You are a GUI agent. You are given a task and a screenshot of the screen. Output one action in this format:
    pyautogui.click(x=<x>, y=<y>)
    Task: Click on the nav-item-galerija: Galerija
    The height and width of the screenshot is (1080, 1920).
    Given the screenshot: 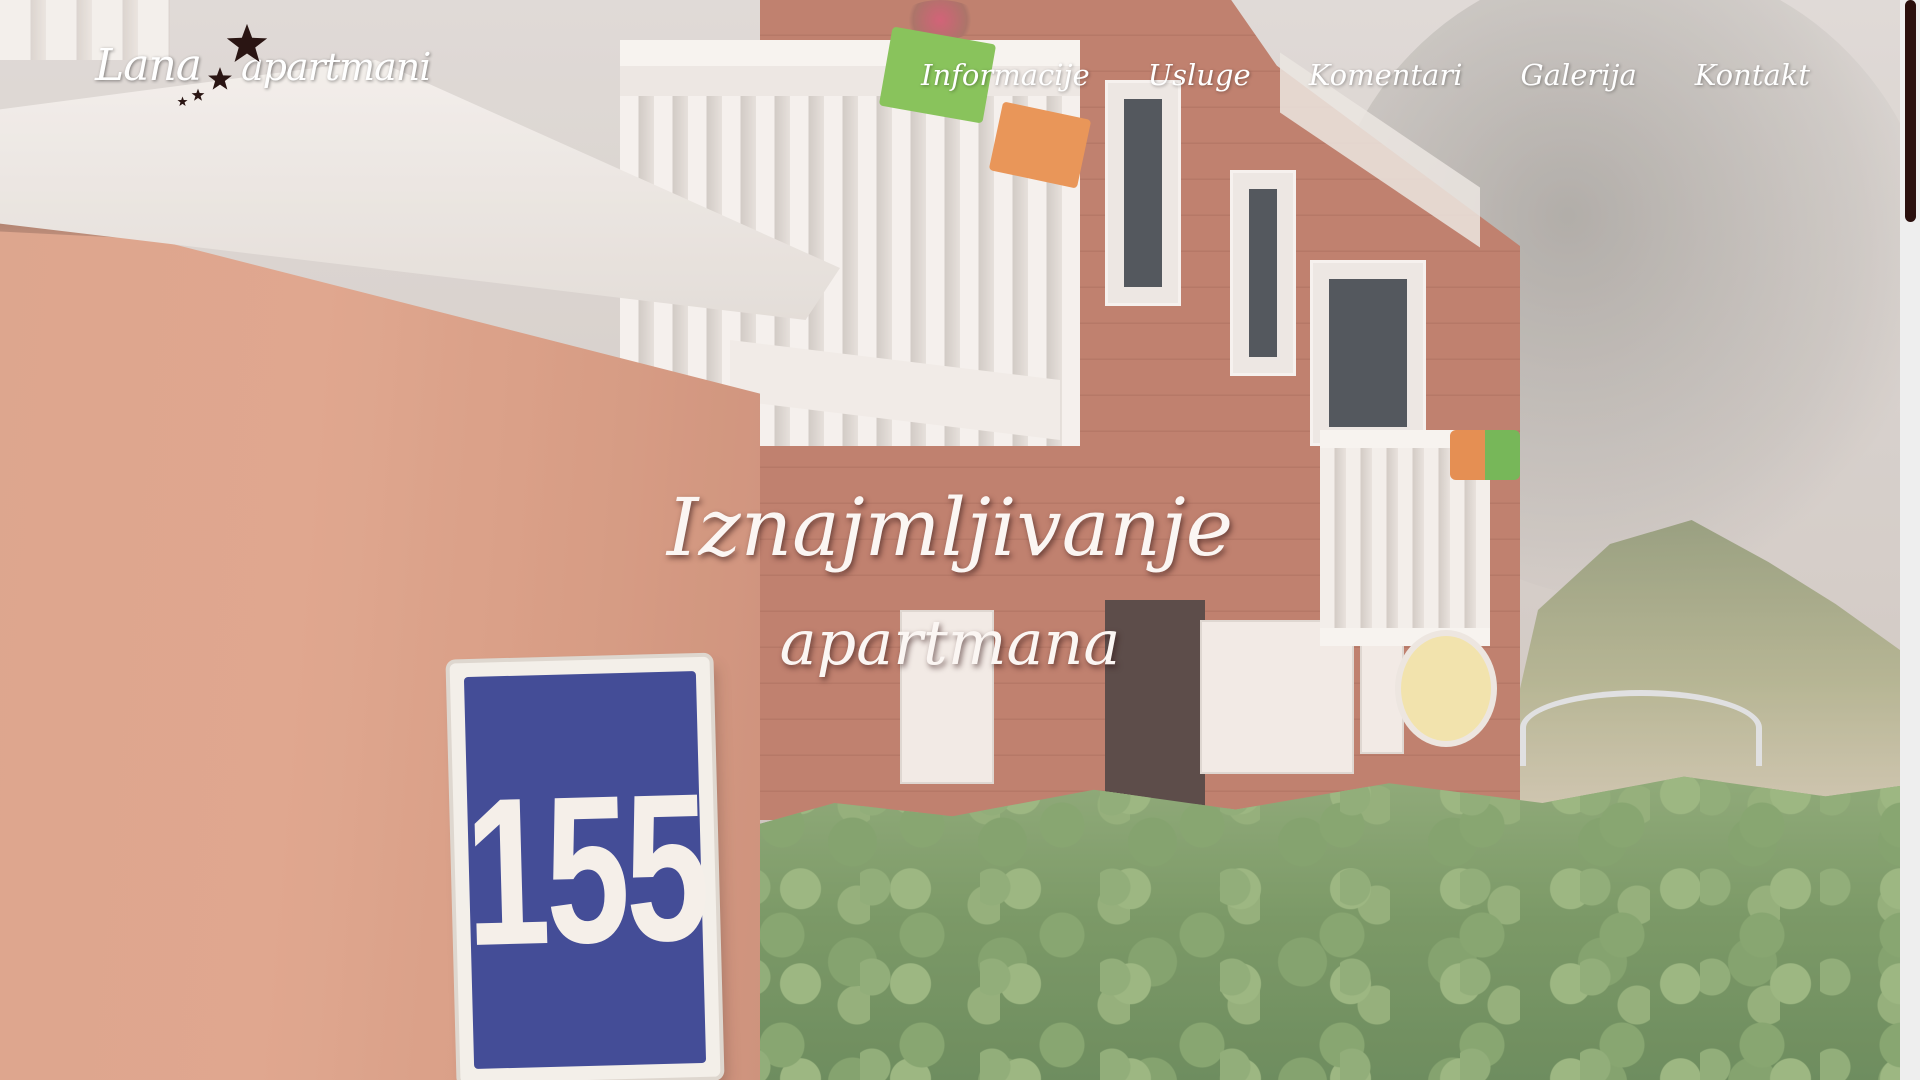 What is the action you would take?
    pyautogui.click(x=1578, y=75)
    